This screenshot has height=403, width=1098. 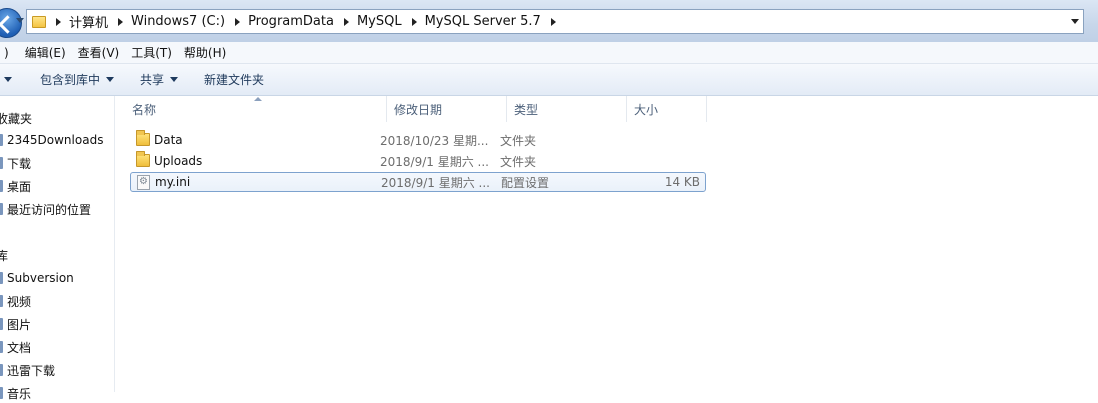 What do you see at coordinates (418, 109) in the screenshot?
I see `column-header-label: 修改日期` at bounding box center [418, 109].